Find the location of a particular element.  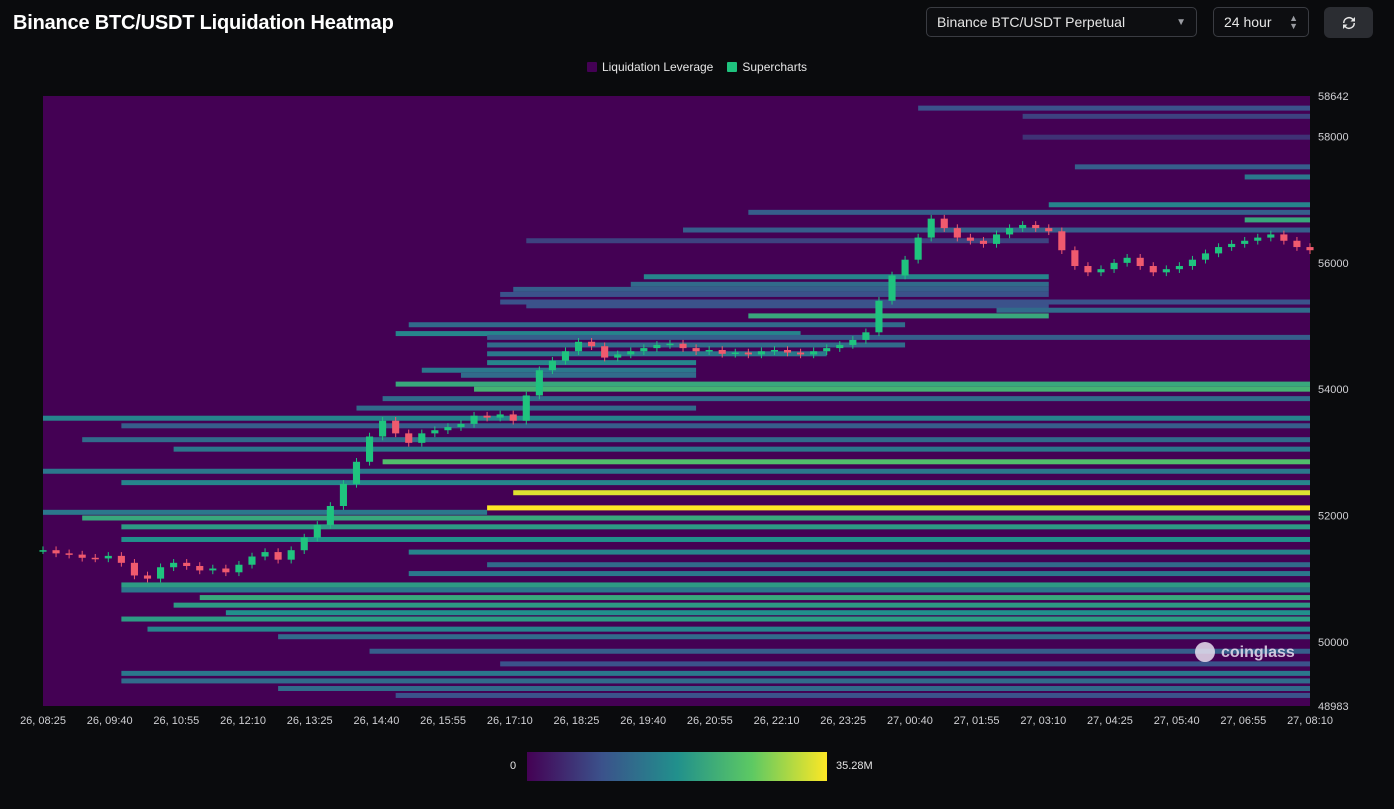

coinglass-logo-icon is located at coordinates (1205, 652).